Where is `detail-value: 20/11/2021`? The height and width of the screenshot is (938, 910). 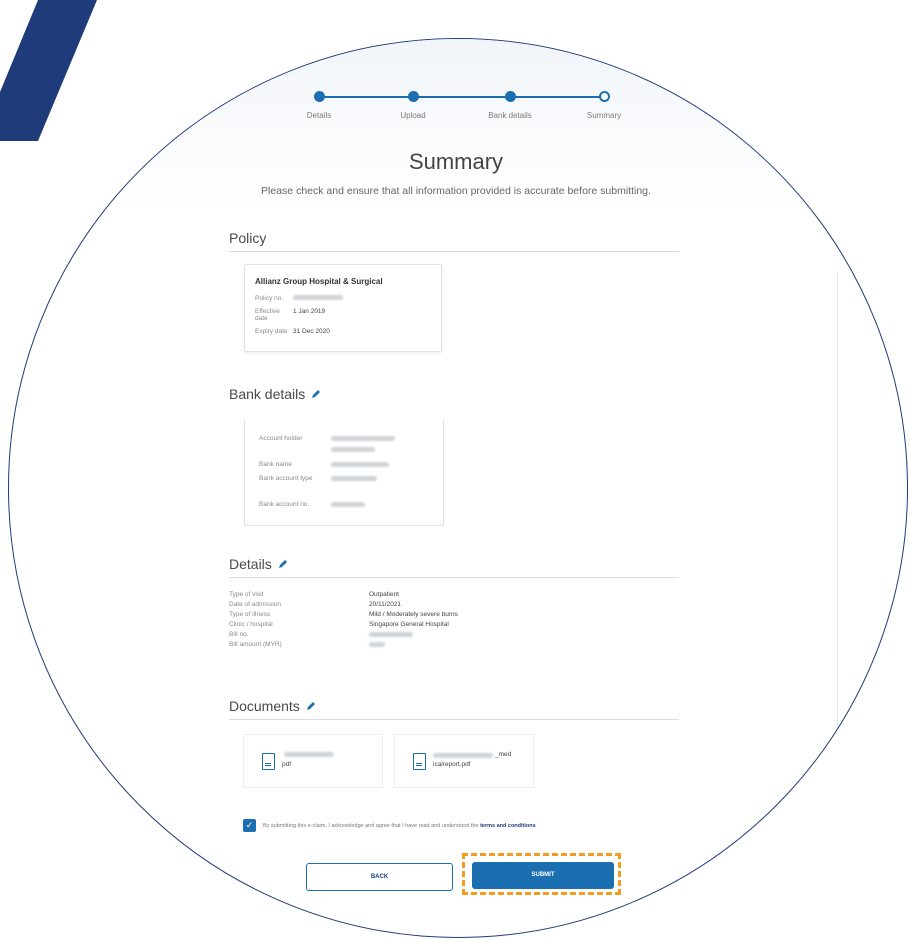
detail-value: 20/11/2021 is located at coordinates (385, 604).